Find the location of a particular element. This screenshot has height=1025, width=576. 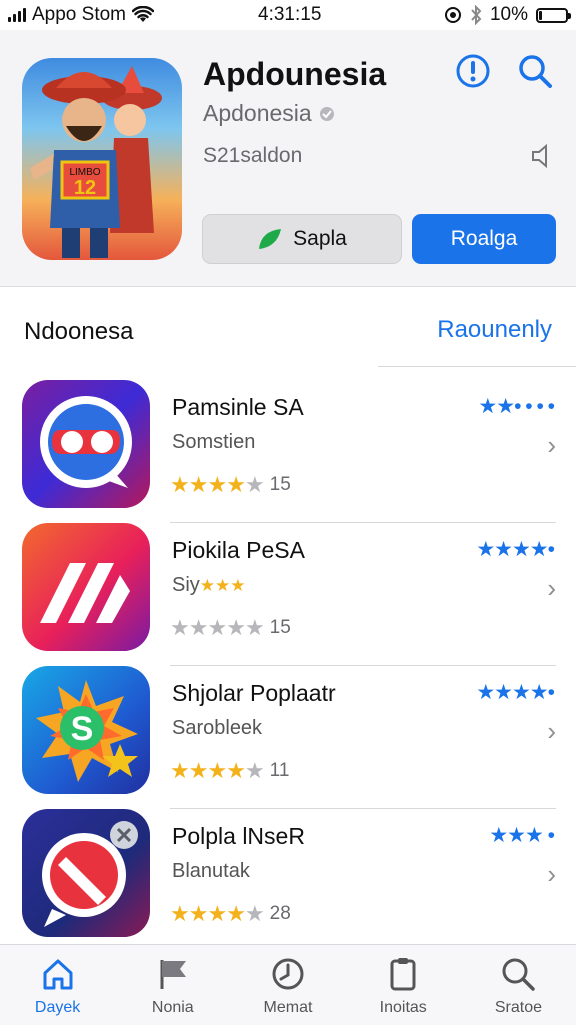

rating-stars: ★★★★★ 11 is located at coordinates (229, 771).